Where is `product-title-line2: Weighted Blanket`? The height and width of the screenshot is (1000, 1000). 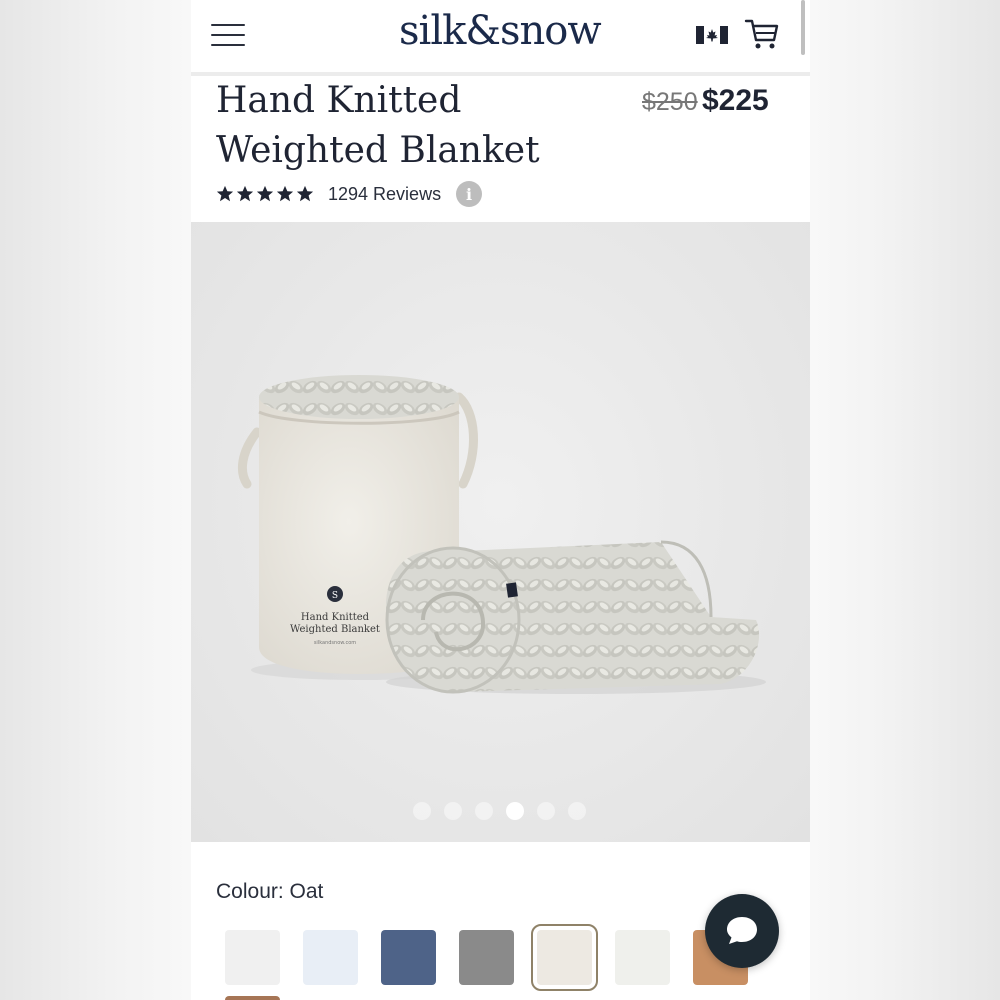
product-title-line2: Weighted Blanket is located at coordinates (378, 150).